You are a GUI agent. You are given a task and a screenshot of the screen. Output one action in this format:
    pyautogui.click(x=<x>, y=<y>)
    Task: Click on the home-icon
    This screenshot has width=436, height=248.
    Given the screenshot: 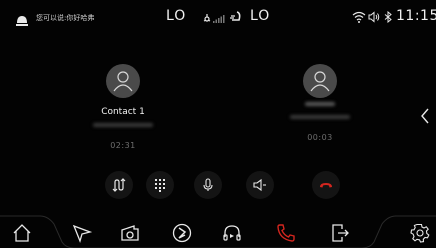 What is the action you would take?
    pyautogui.click(x=22, y=233)
    